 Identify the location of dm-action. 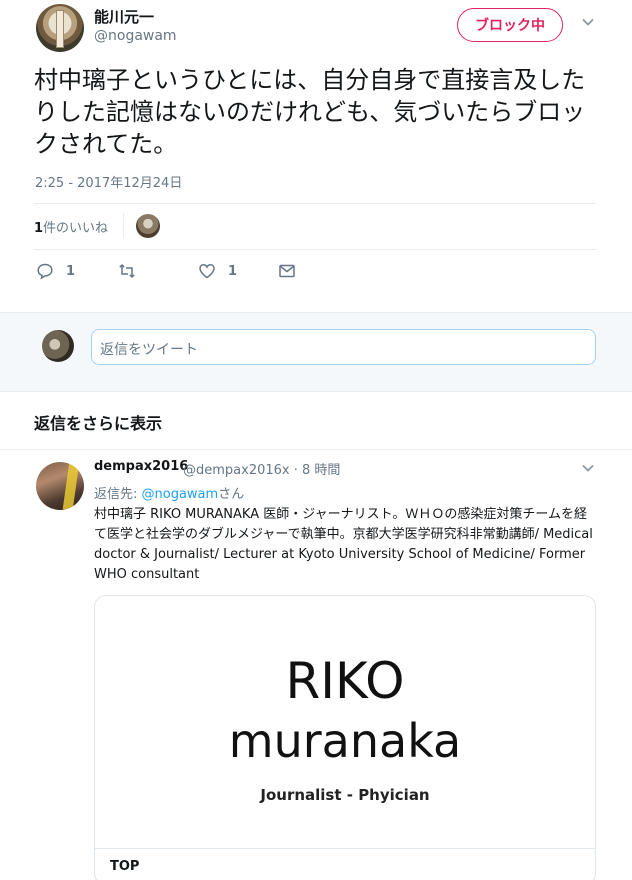
(287, 271).